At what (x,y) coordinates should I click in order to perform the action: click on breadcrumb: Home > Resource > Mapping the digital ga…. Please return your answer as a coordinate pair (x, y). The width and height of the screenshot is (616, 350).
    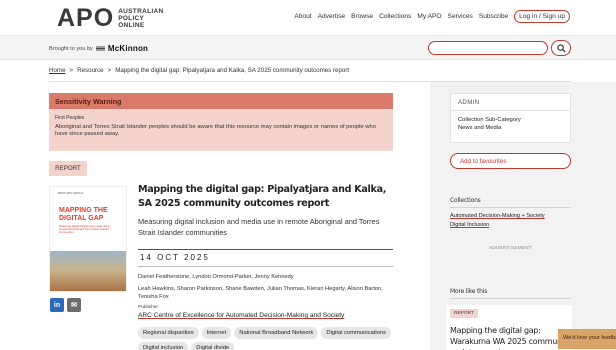
    Looking at the image, I should click on (199, 70).